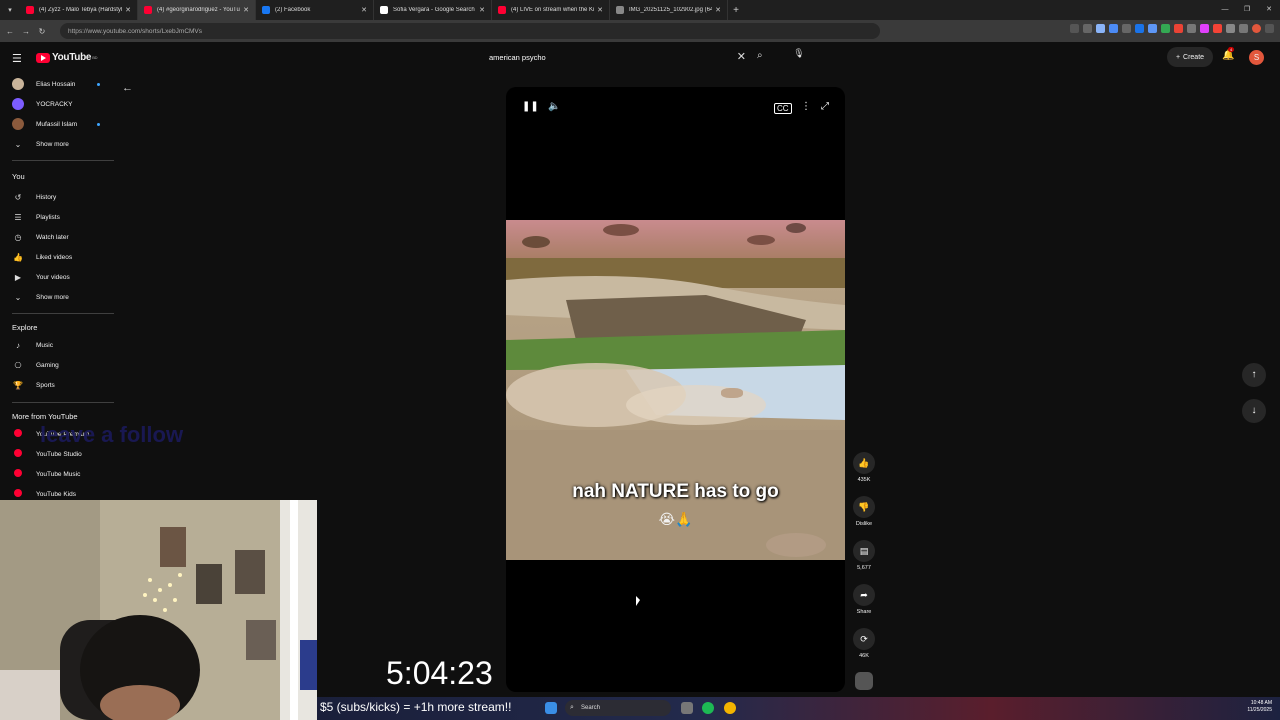  Describe the element at coordinates (1256, 28) in the screenshot. I see `profile-icon` at that location.